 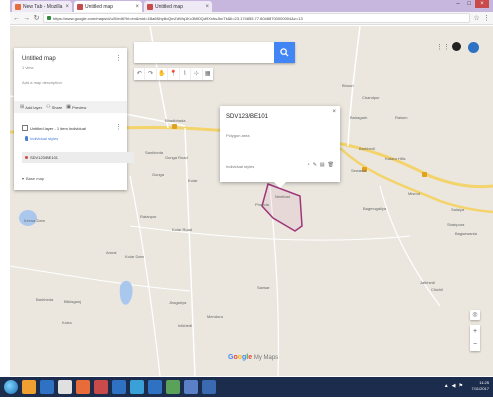 I want to click on map-description: Add a map description, so click(x=42, y=82).